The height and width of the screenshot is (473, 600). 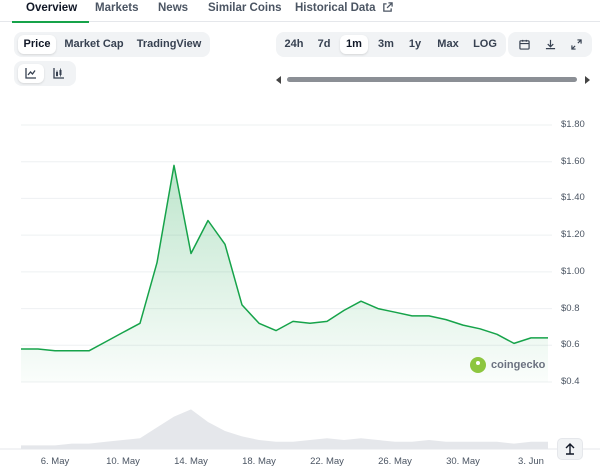 What do you see at coordinates (123, 461) in the screenshot?
I see `x-tick-label: 10. May` at bounding box center [123, 461].